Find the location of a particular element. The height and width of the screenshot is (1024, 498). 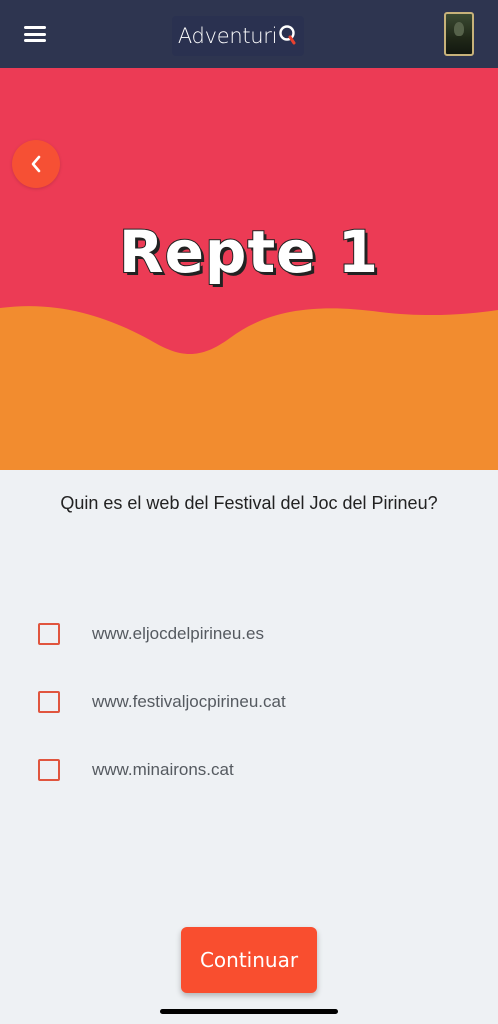

chevron-left-icon is located at coordinates (36, 164).